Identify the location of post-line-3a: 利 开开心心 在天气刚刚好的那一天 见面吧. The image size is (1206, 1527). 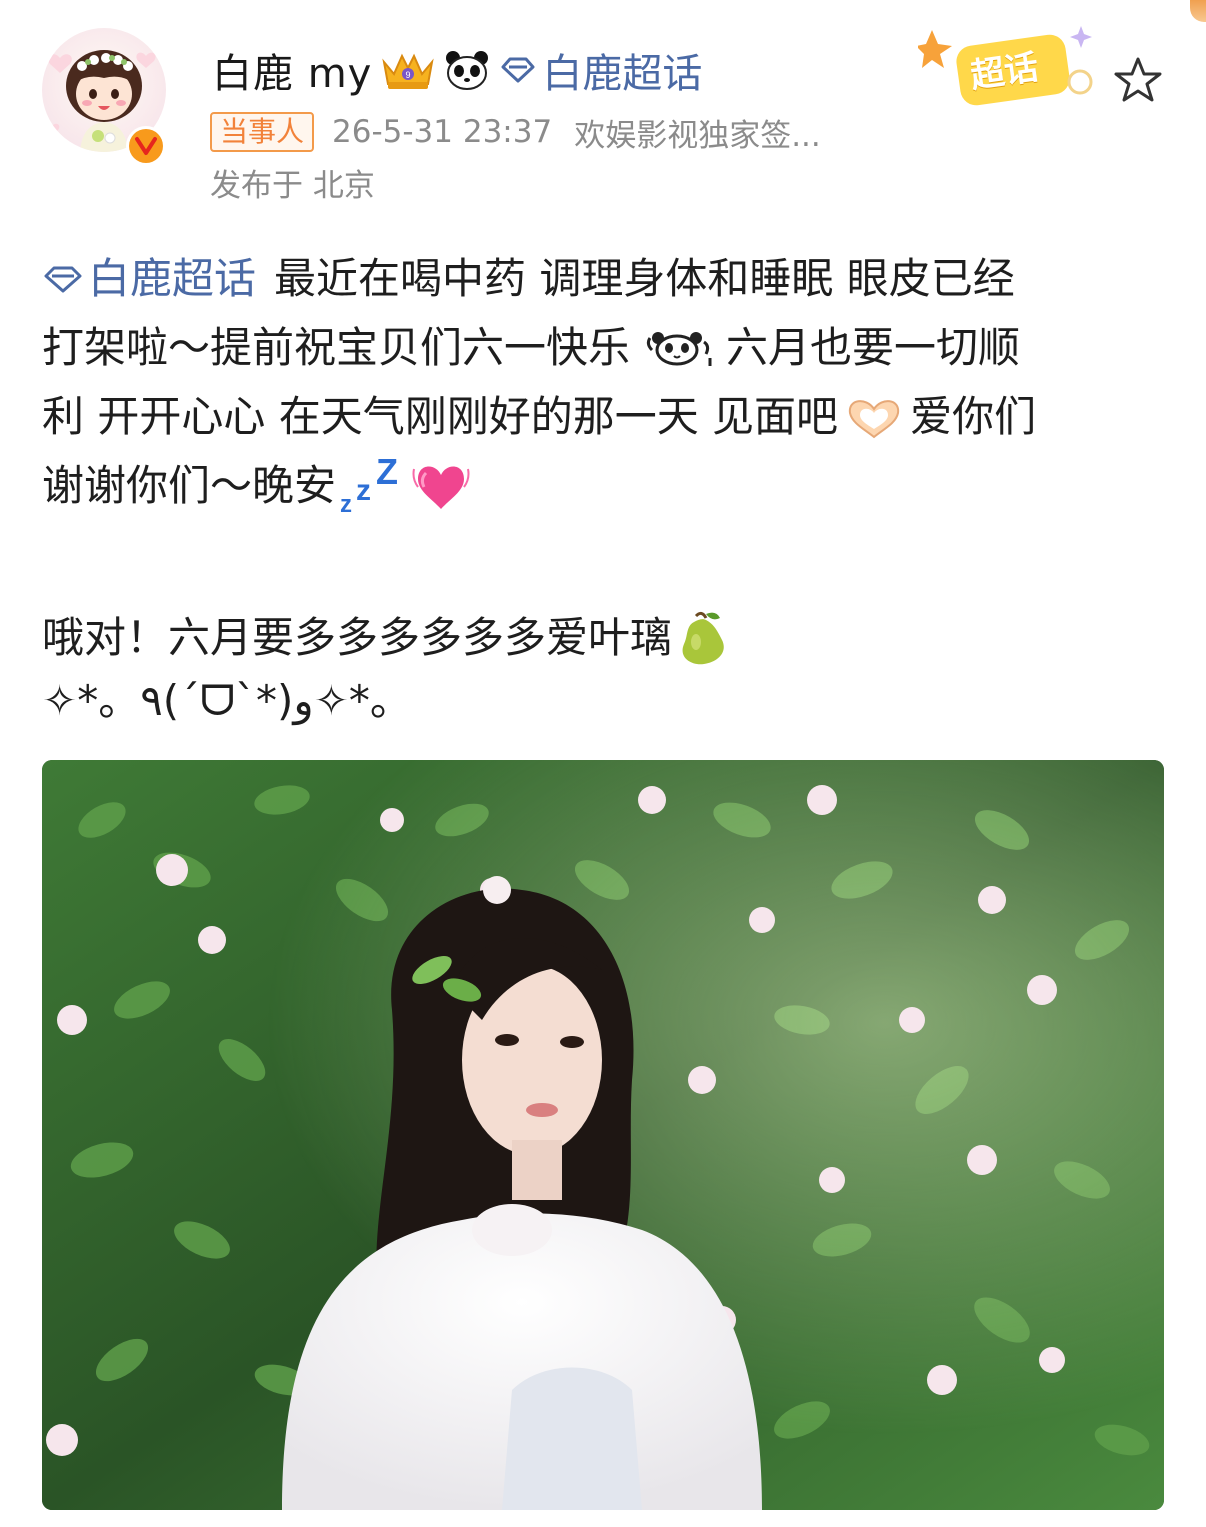
(440, 416).